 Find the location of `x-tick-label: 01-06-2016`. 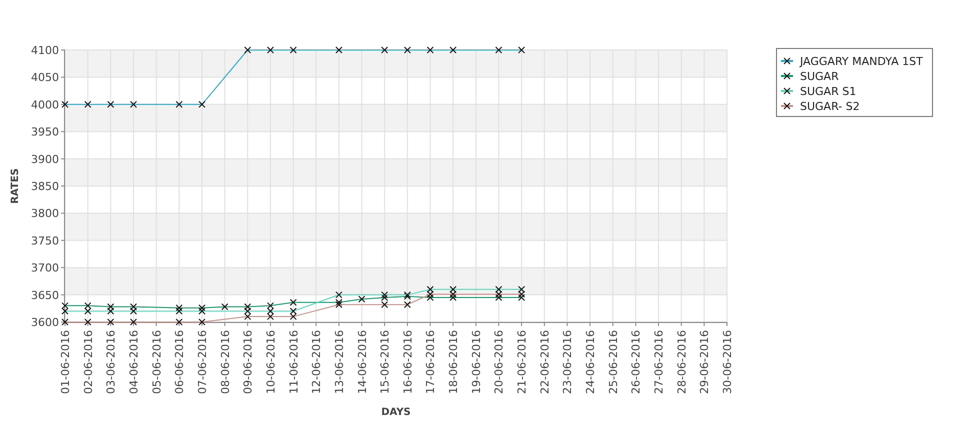

x-tick-label: 01-06-2016 is located at coordinates (65, 362).